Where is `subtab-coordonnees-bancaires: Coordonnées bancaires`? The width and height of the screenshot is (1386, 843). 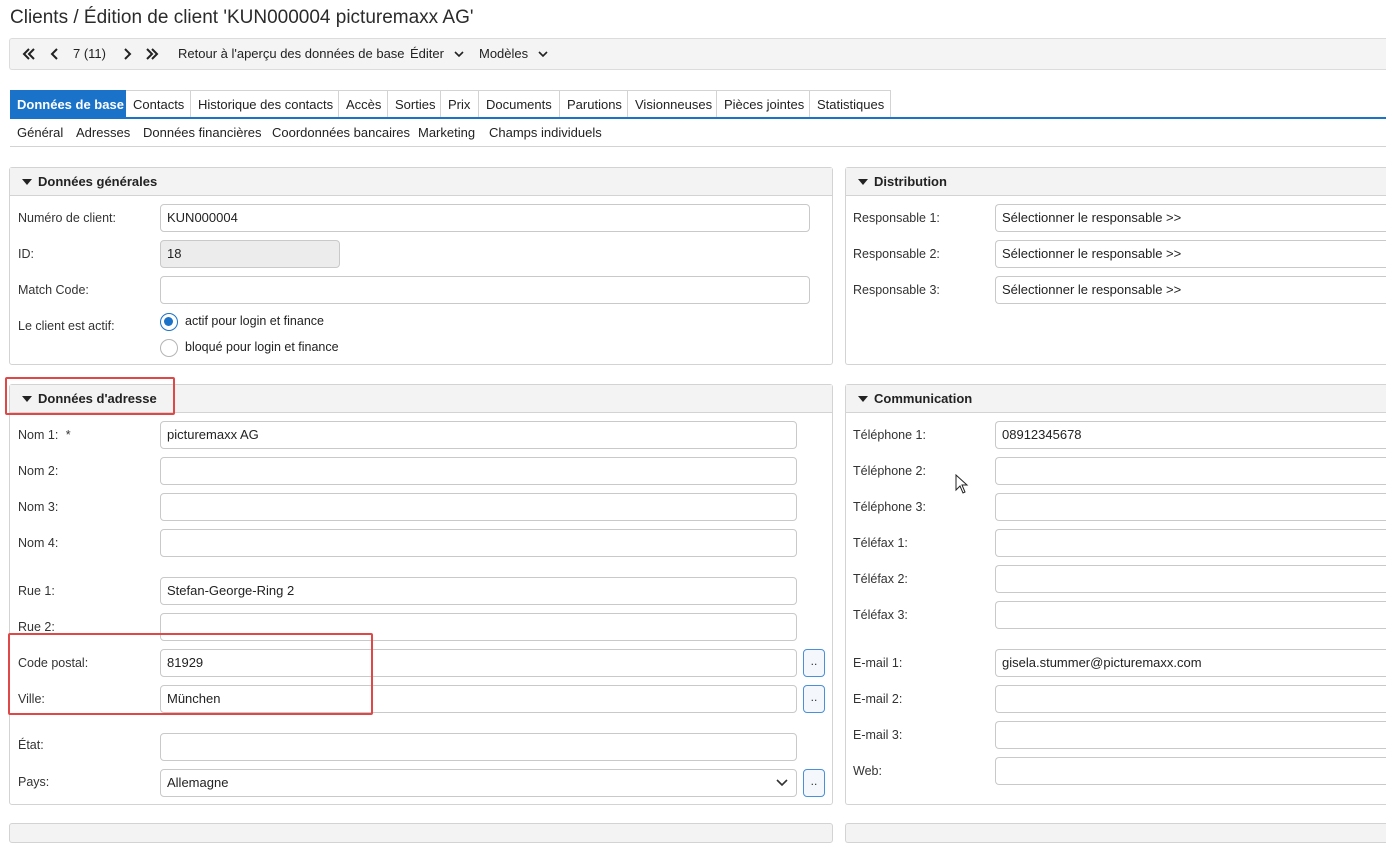
subtab-coordonnees-bancaires: Coordonnées bancaires is located at coordinates (341, 132).